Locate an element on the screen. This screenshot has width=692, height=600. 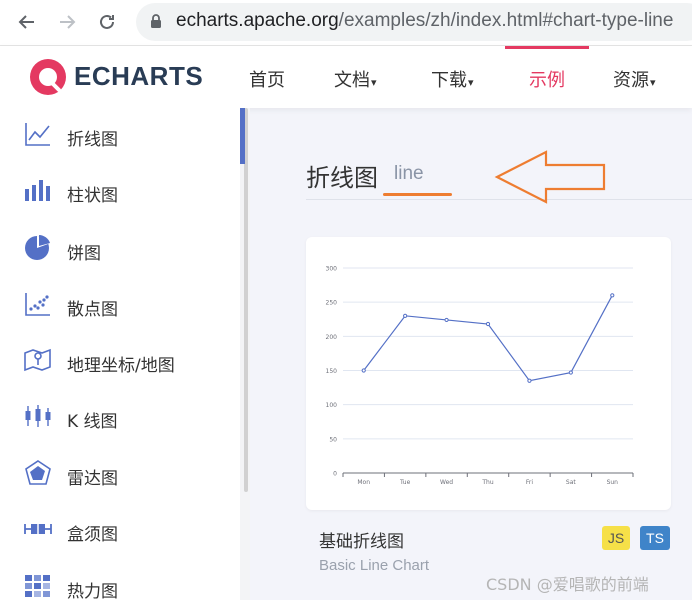
y-tick-label: 250 is located at coordinates (332, 303).